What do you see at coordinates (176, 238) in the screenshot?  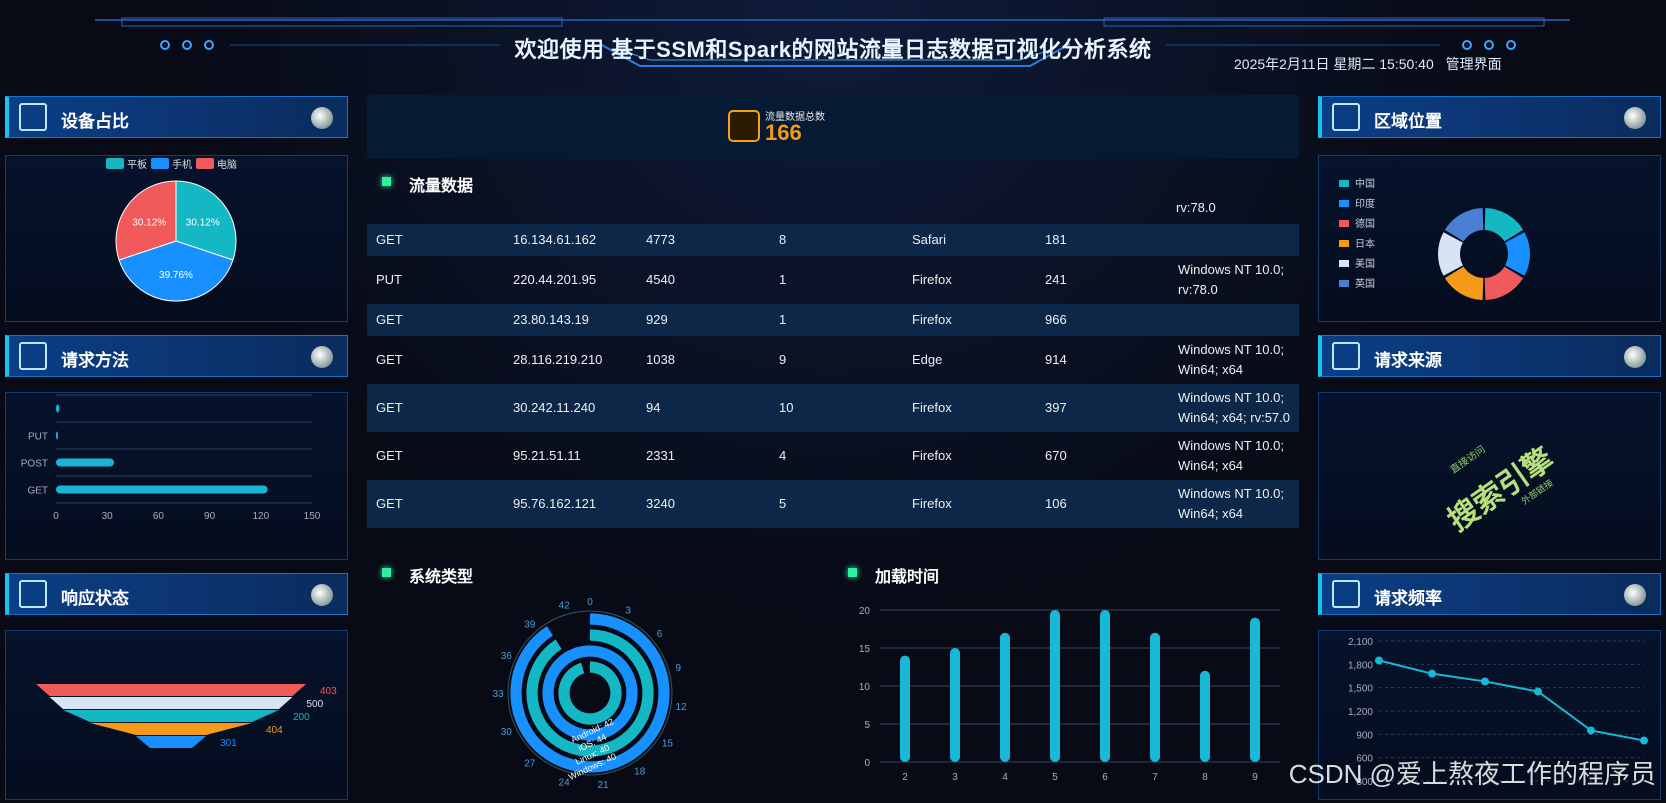 I see `device-panel: 平板 手机 电脑 30.12% 39.76% 30.12%` at bounding box center [176, 238].